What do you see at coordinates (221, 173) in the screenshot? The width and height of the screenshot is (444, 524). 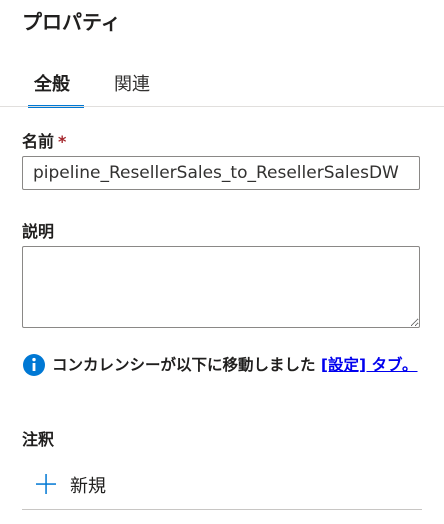 I see `name-input` at bounding box center [221, 173].